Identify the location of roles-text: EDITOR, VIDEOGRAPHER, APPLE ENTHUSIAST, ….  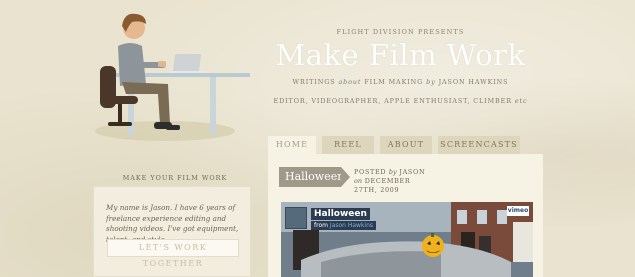
(392, 101).